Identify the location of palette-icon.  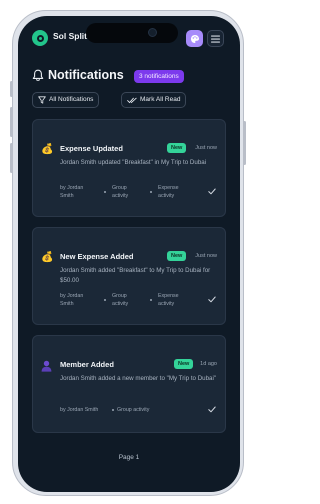
(194, 38).